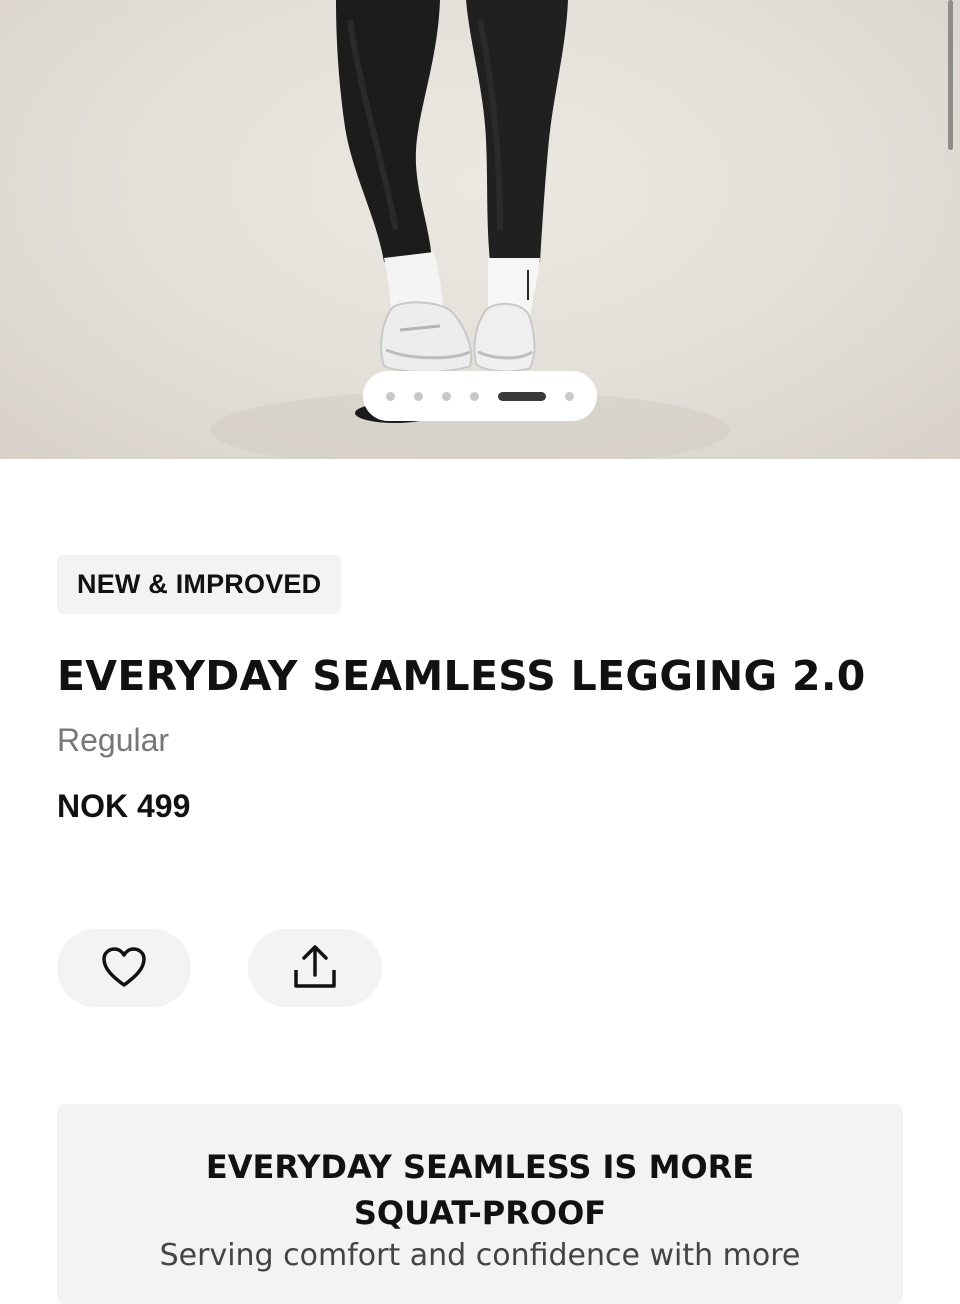 This screenshot has height=1304, width=960. What do you see at coordinates (522, 396) in the screenshot?
I see `carousel-dot-active` at bounding box center [522, 396].